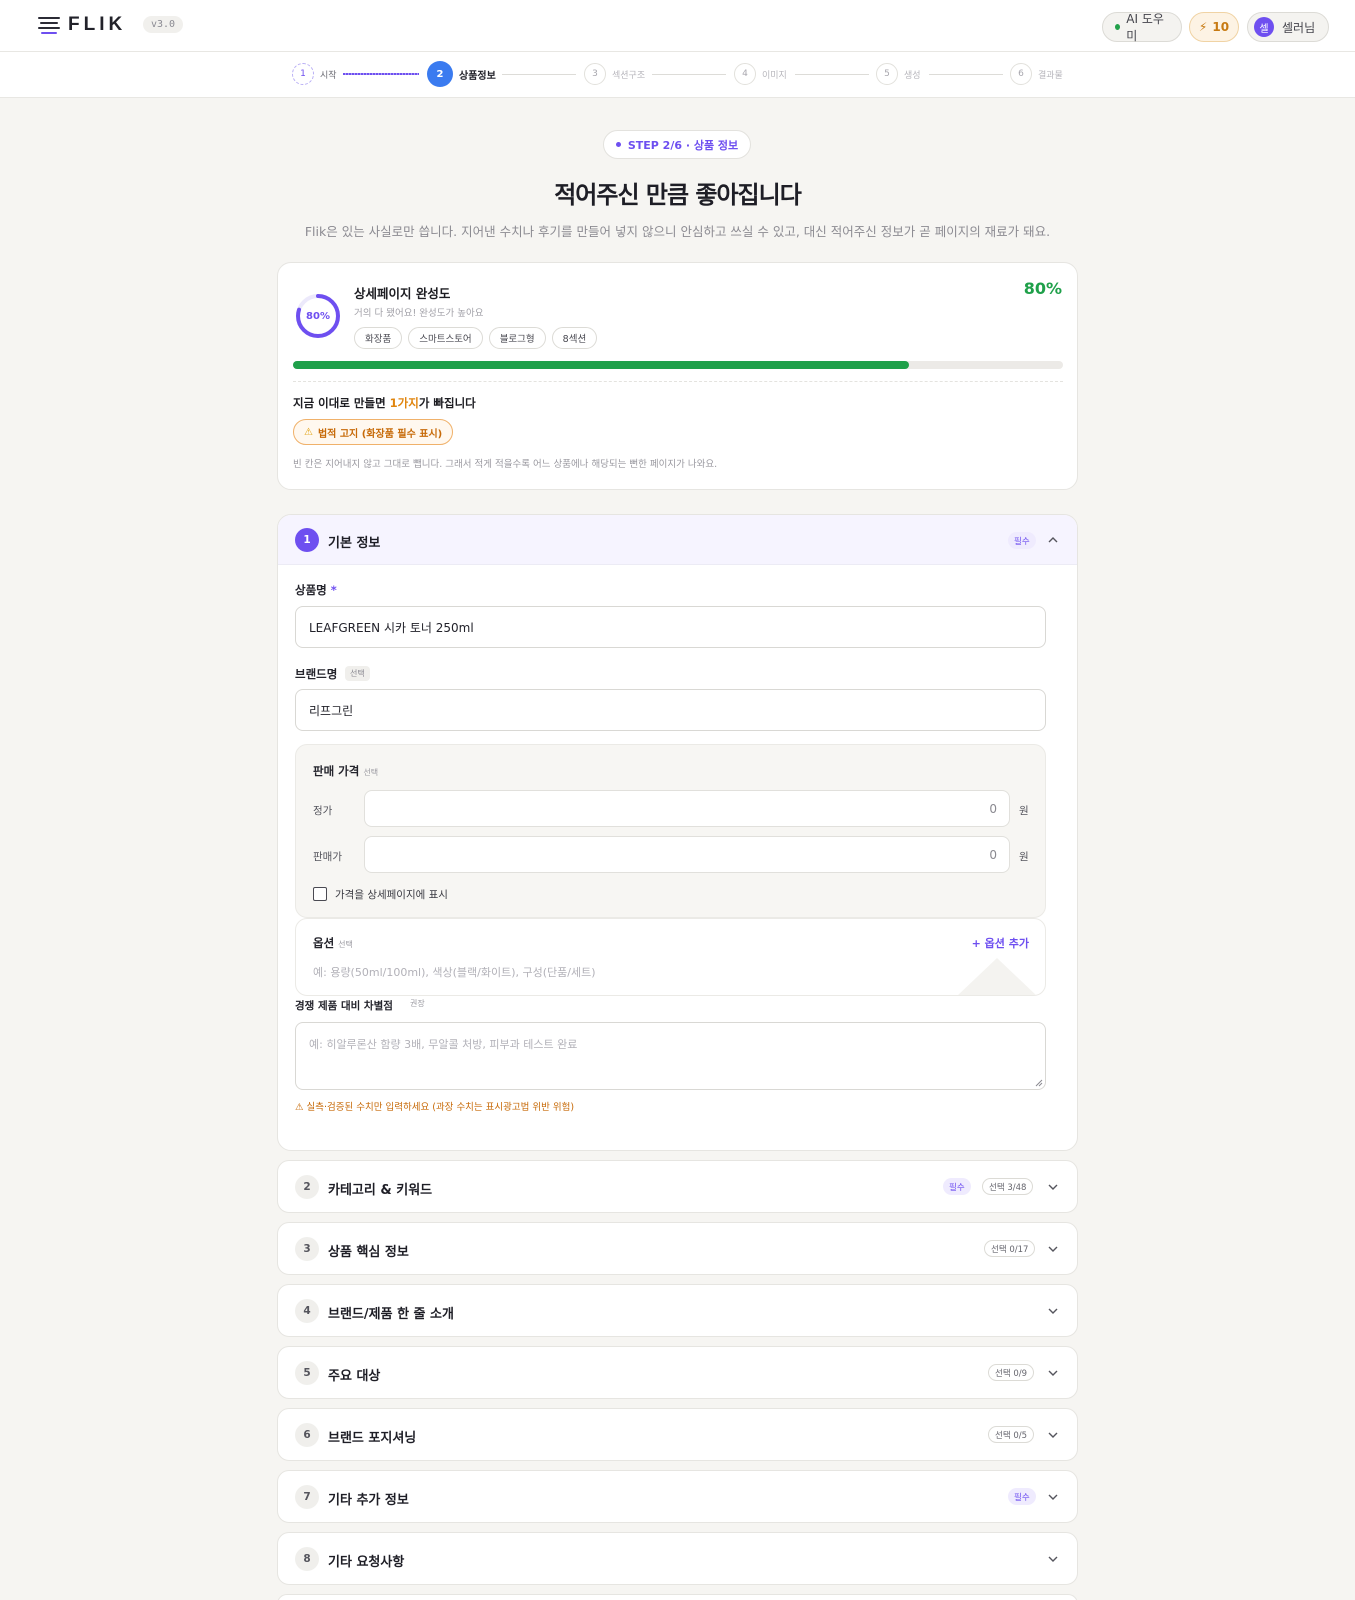  I want to click on sale-price-input: 0, so click(687, 854).